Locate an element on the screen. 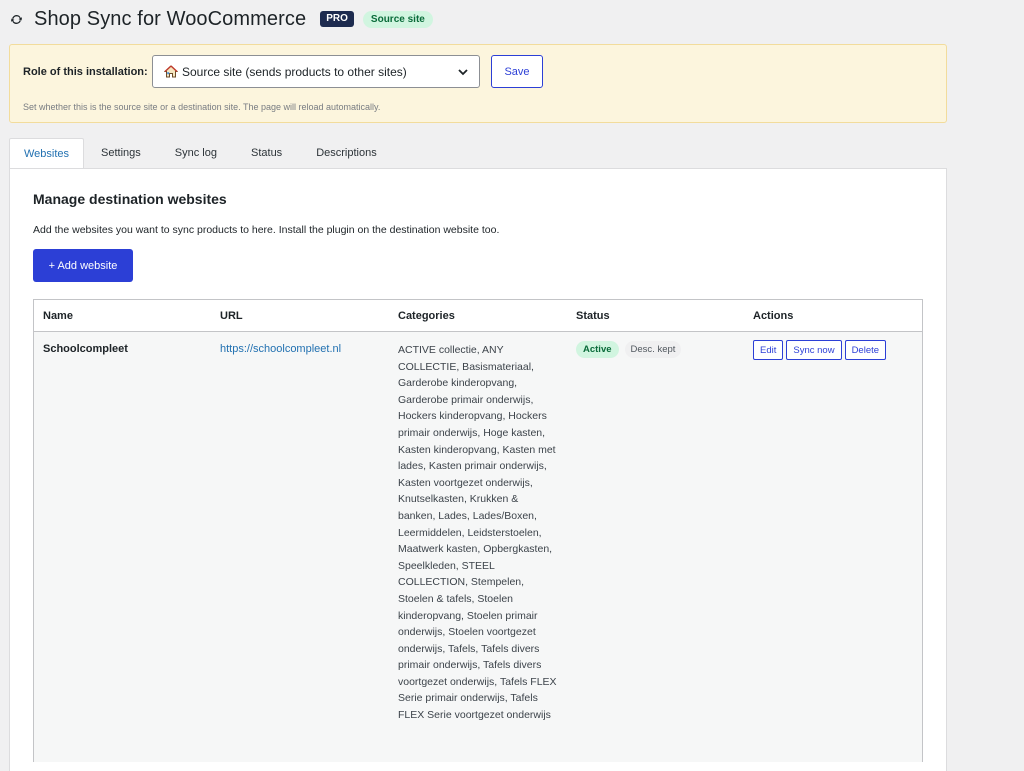 The image size is (1024, 771). column-actions: Actions is located at coordinates (773, 316).